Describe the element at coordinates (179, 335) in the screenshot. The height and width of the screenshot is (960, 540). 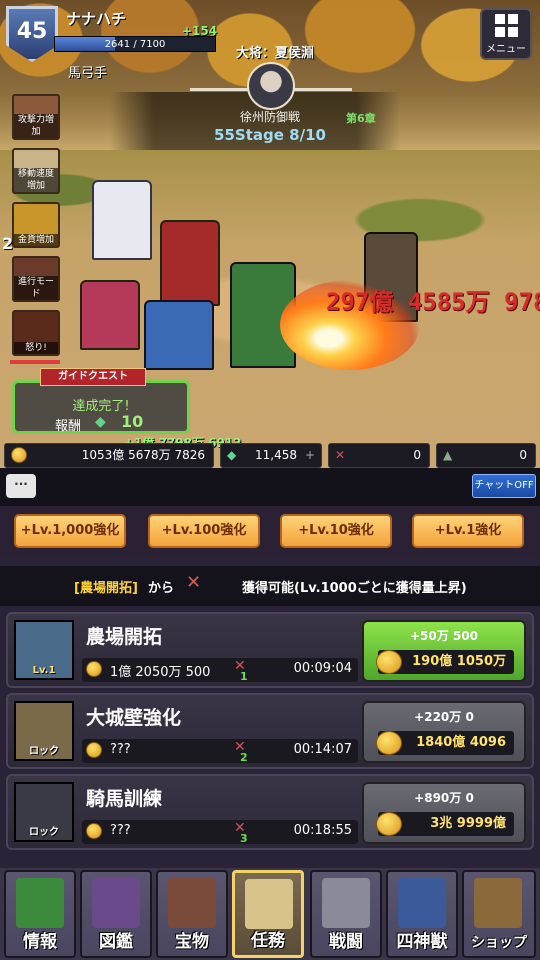
I see `ally-cavalry` at that location.